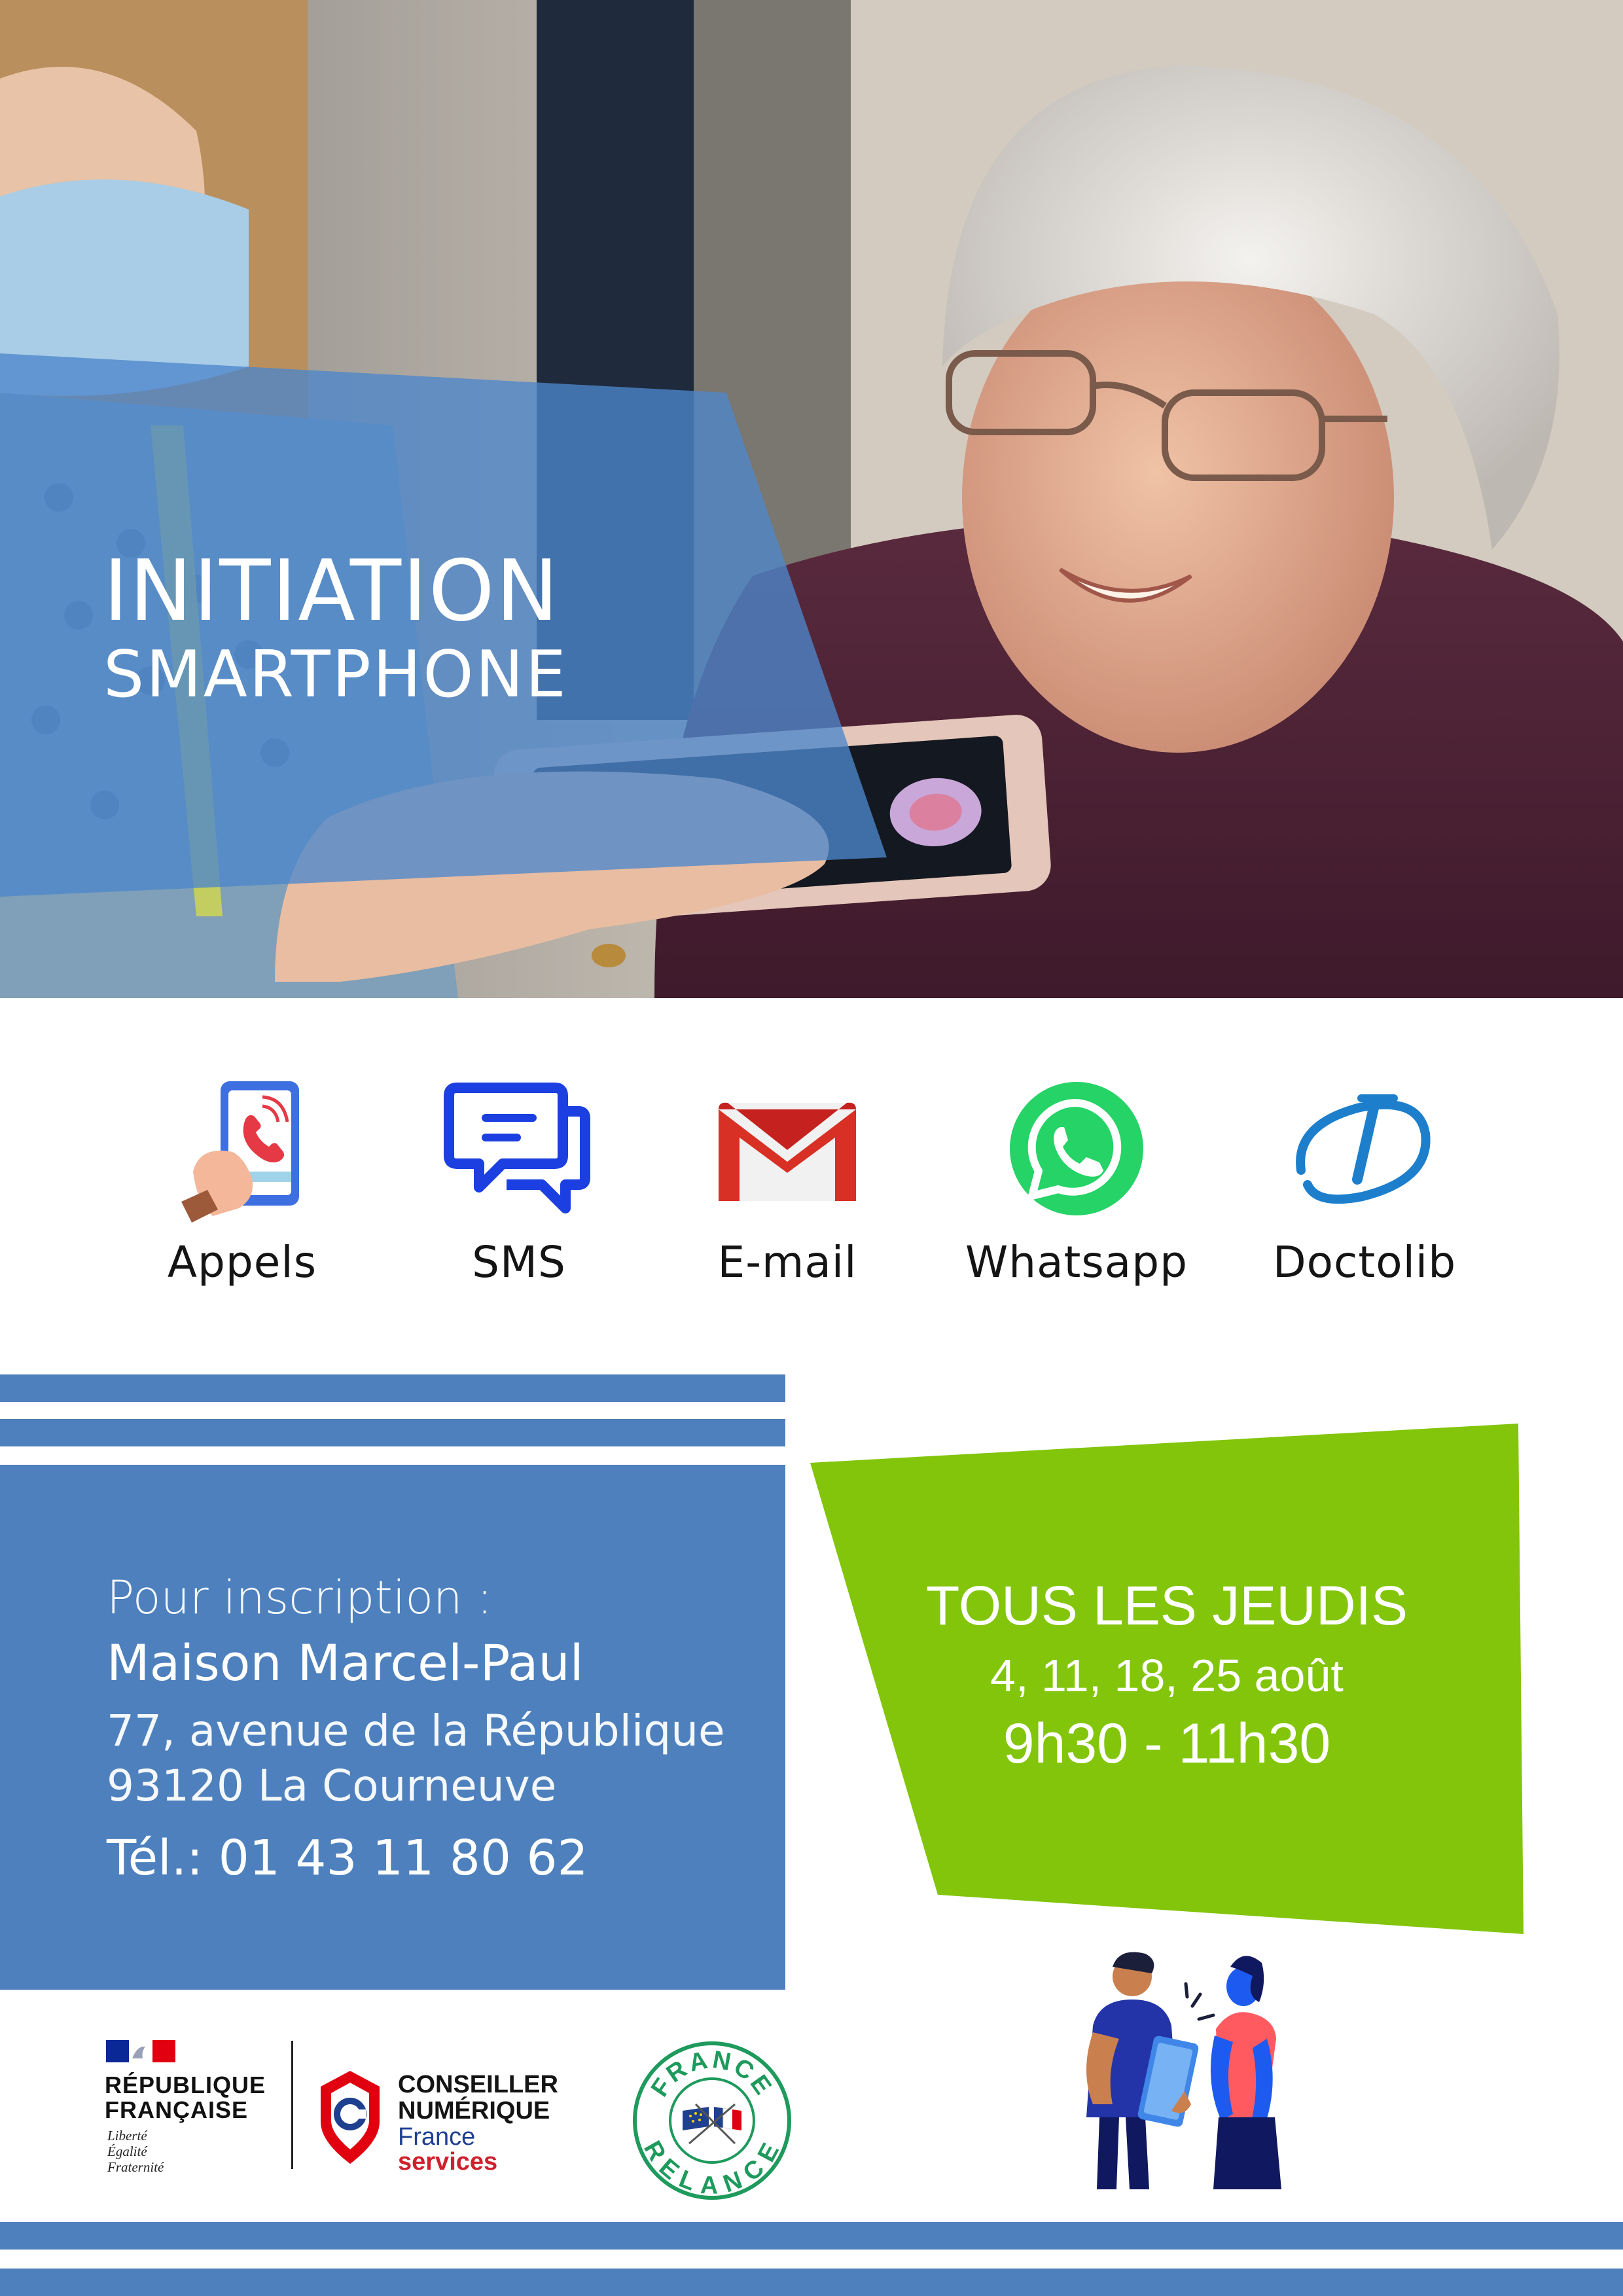 This screenshot has width=1623, height=2296. I want to click on france-relance-seal: FRANCE RELANCE, so click(712, 2120).